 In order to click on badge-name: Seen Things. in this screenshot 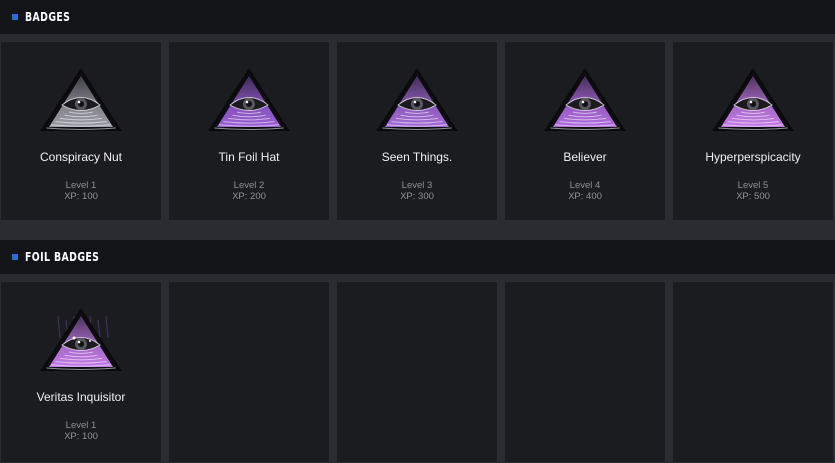, I will do `click(417, 157)`.